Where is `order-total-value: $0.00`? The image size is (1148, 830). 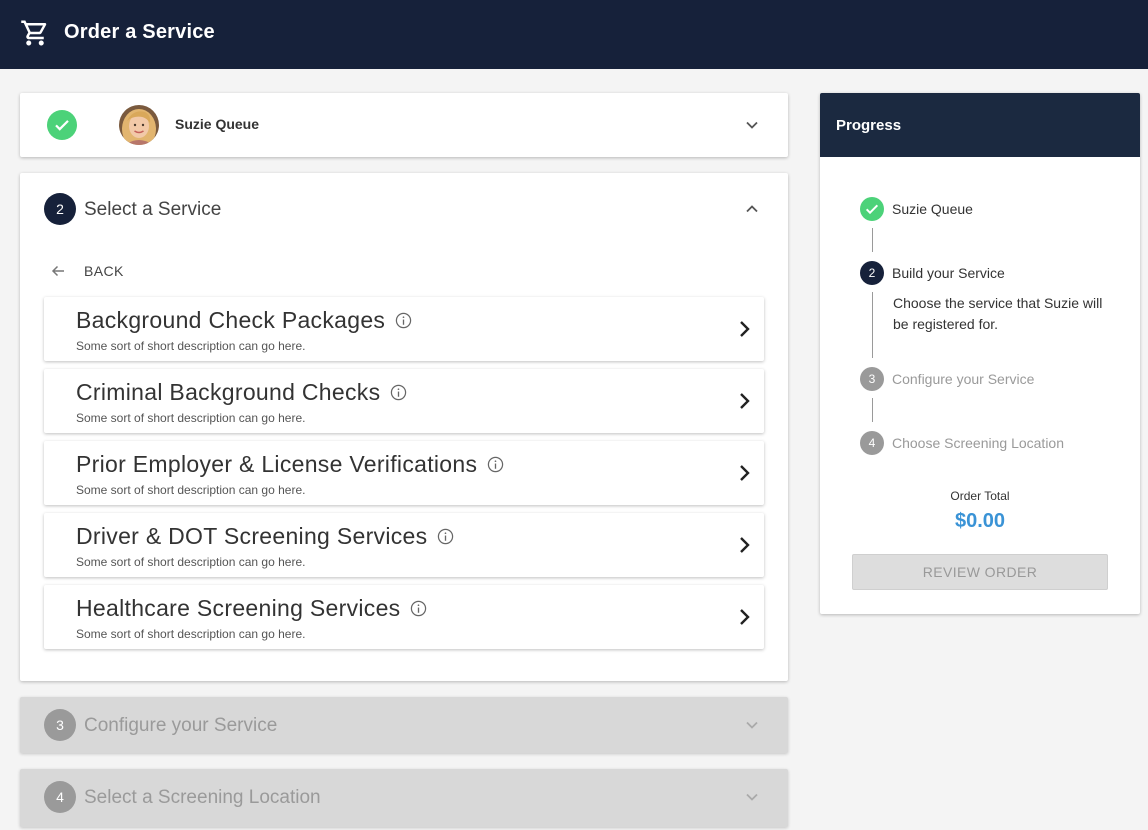 order-total-value: $0.00 is located at coordinates (980, 521).